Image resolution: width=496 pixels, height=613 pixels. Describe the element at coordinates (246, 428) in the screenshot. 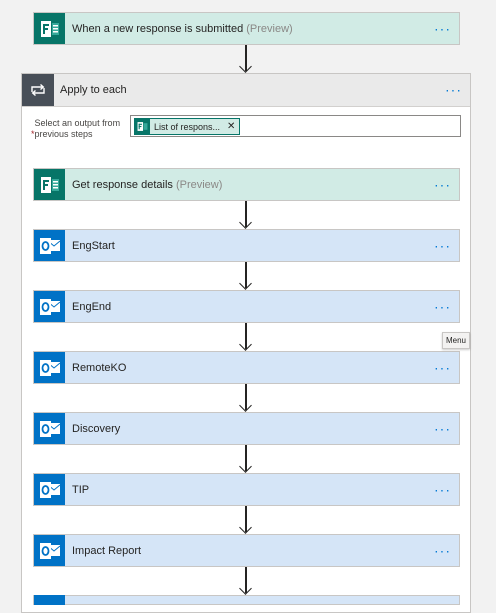

I see `step-card-discovery: Discovery ···` at that location.